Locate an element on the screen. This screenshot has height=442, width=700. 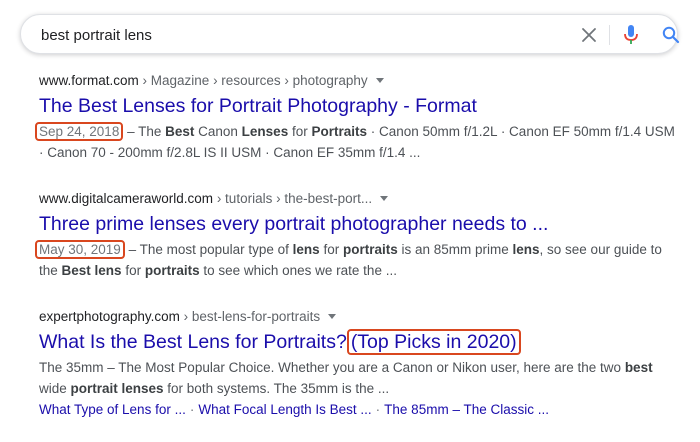
search-input is located at coordinates (281, 35).